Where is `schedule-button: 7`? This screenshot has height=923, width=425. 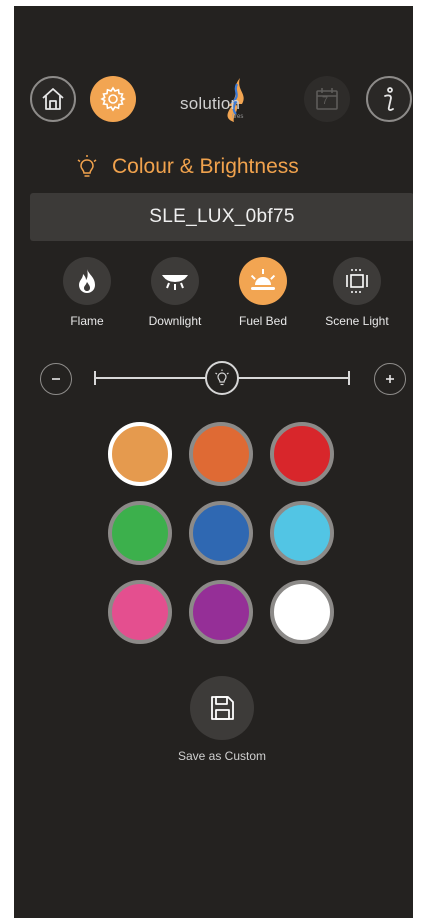 schedule-button: 7 is located at coordinates (327, 99).